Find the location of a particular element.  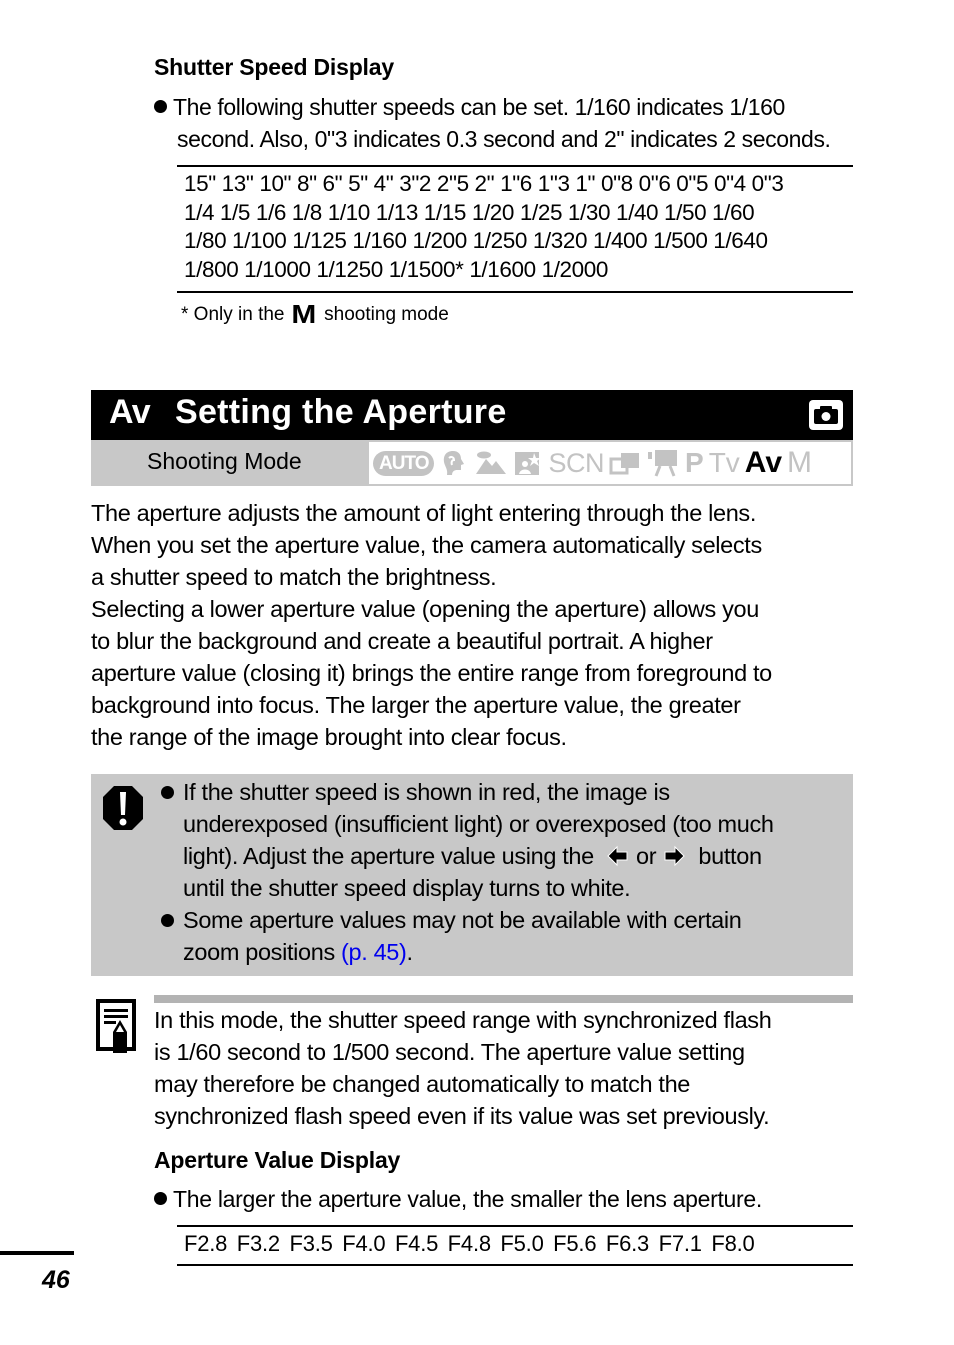

memo-icon is located at coordinates (118, 1026).